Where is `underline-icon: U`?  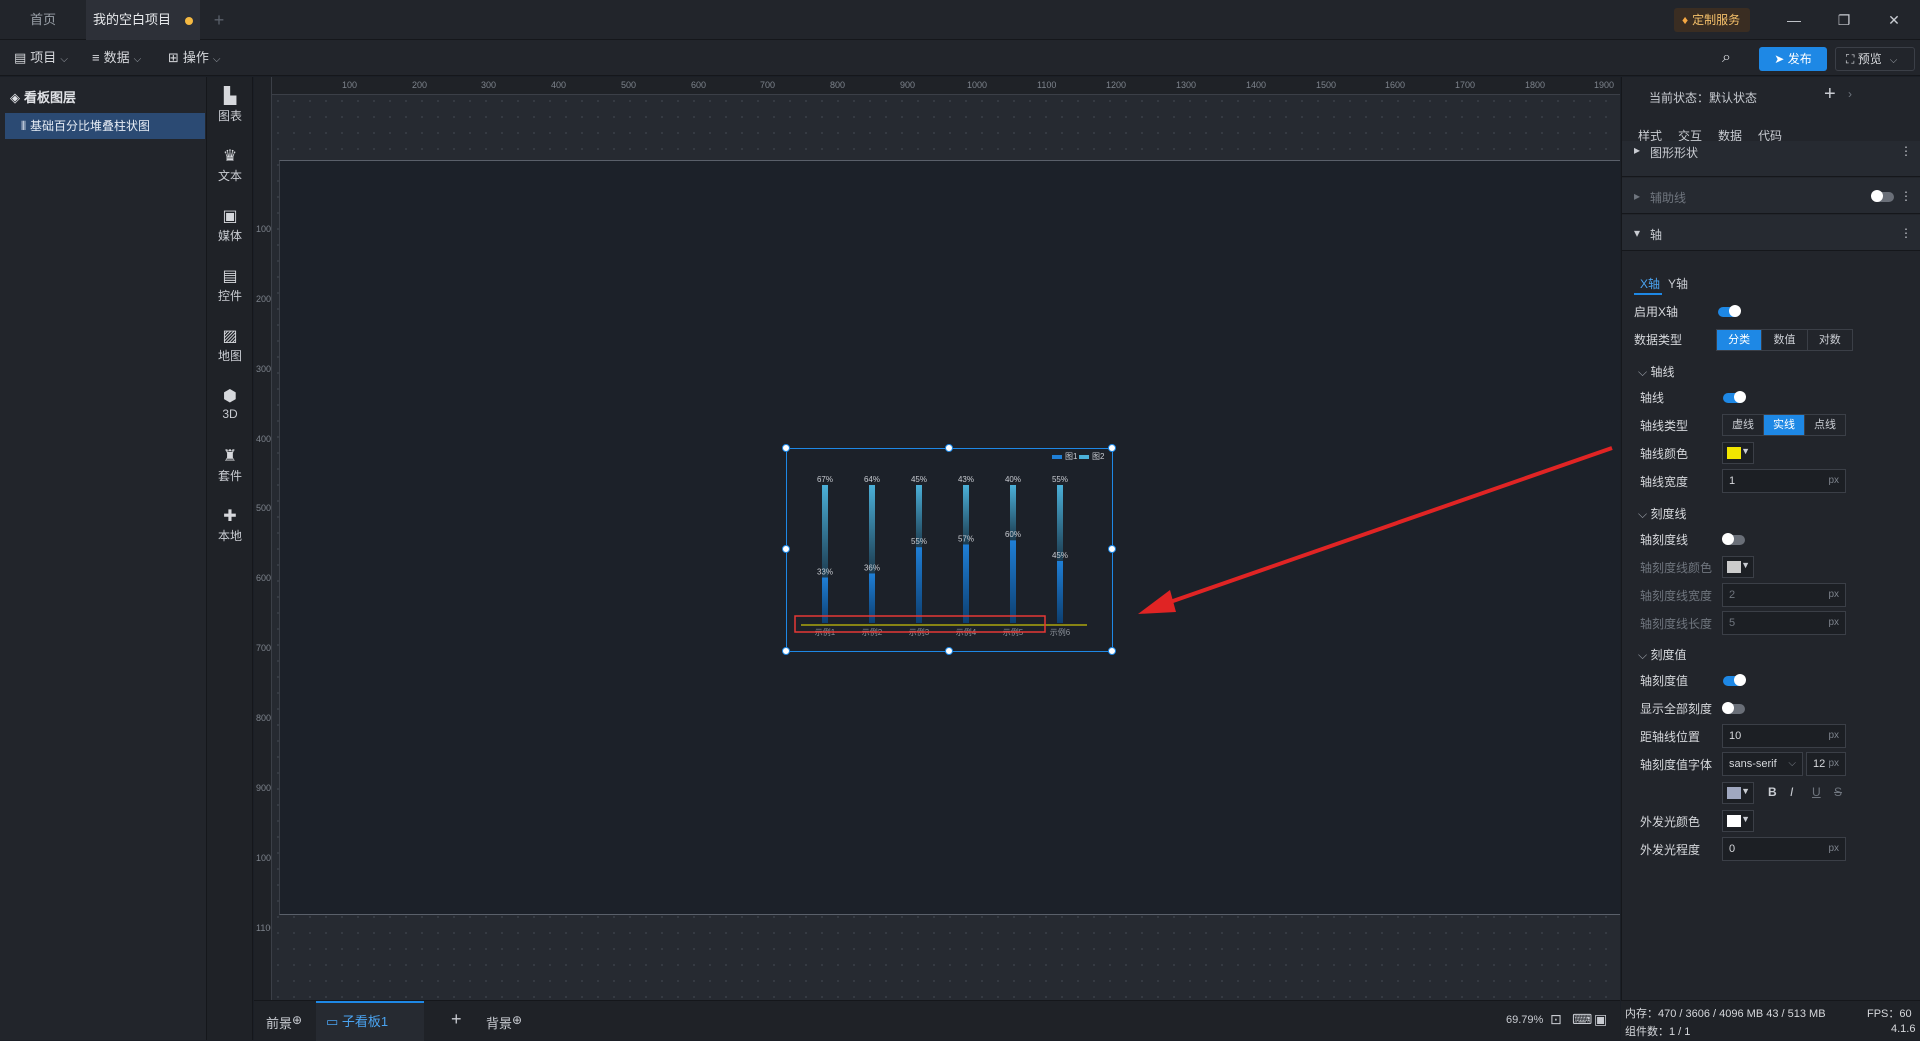
underline-icon: U is located at coordinates (1816, 792).